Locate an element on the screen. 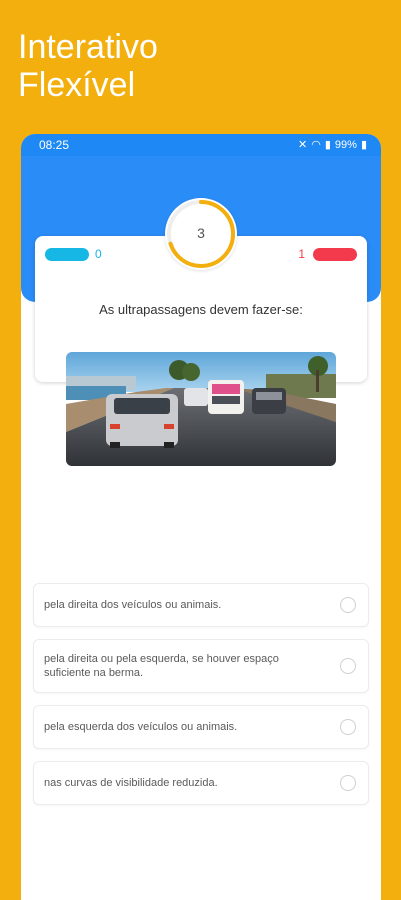  player-left-bar is located at coordinates (67, 254).